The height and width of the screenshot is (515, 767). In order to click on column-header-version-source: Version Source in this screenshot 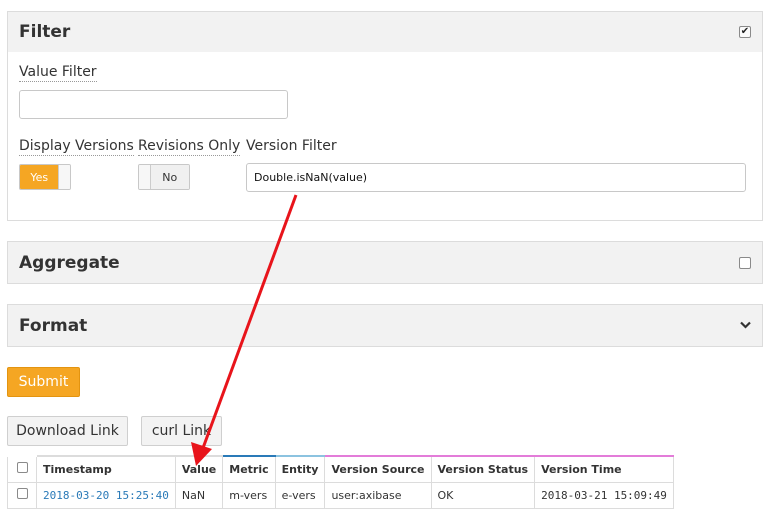, I will do `click(378, 469)`.